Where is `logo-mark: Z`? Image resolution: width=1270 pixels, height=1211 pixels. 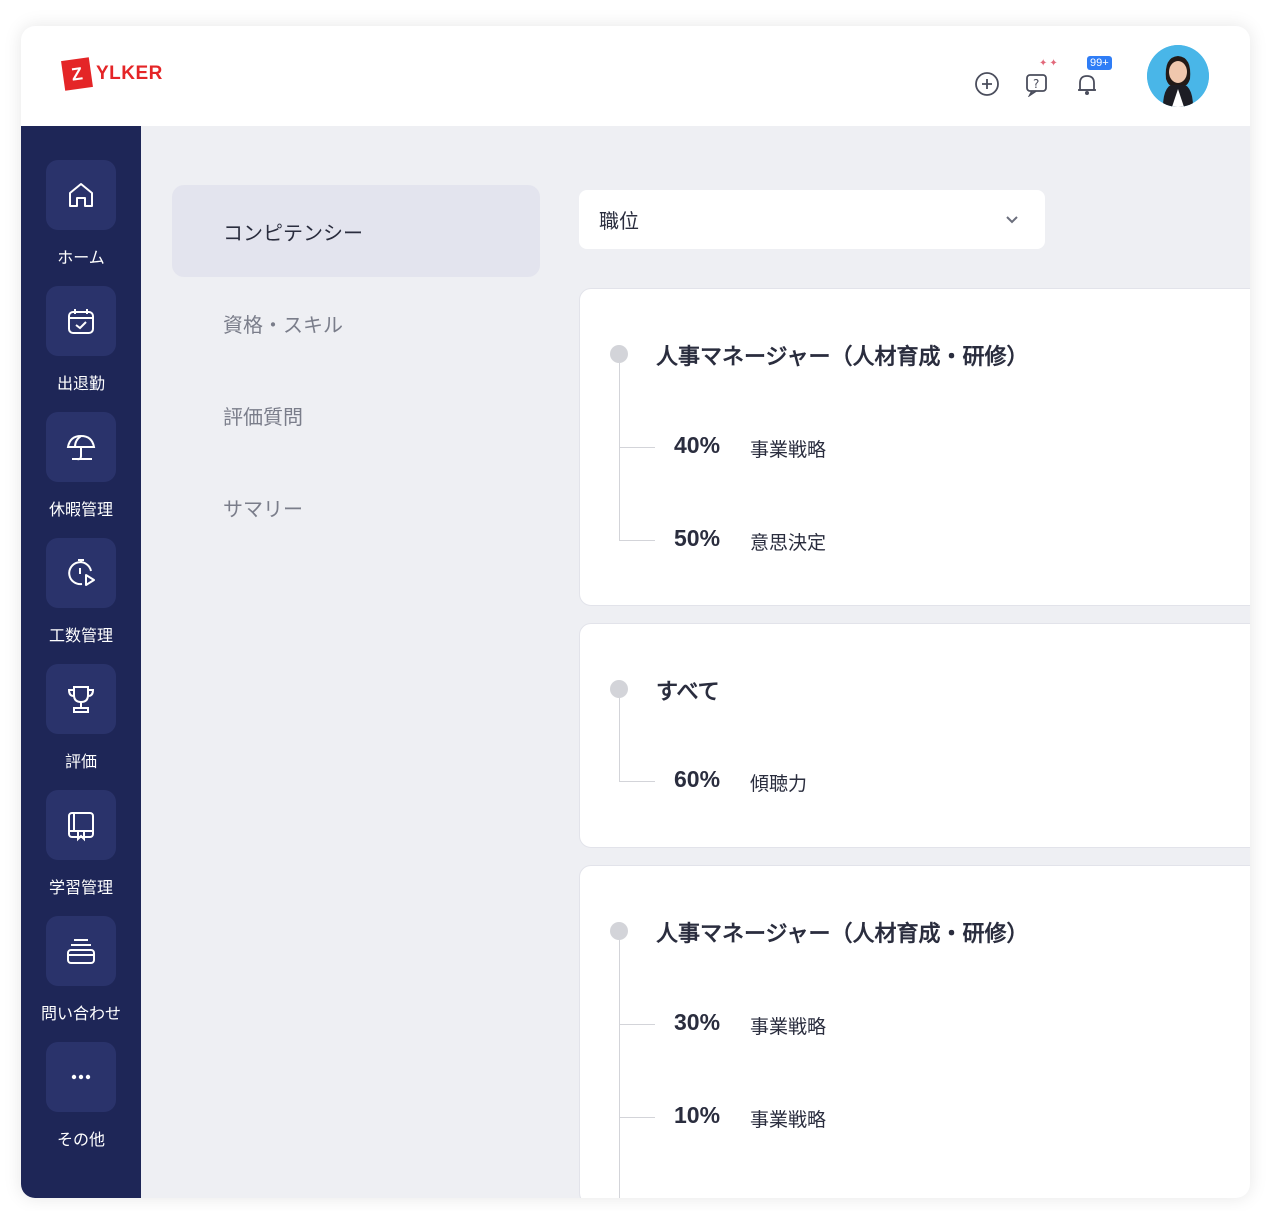 logo-mark: Z is located at coordinates (77, 74).